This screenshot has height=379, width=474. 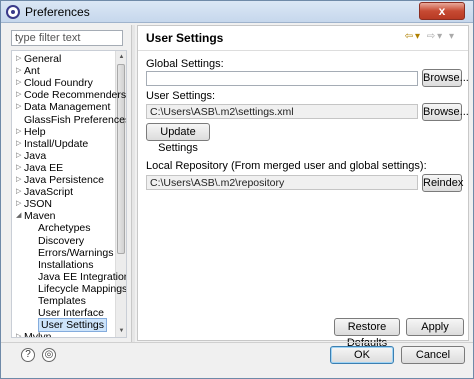 I want to click on restore-defaults-button: Restore Defaults, so click(x=367, y=333).